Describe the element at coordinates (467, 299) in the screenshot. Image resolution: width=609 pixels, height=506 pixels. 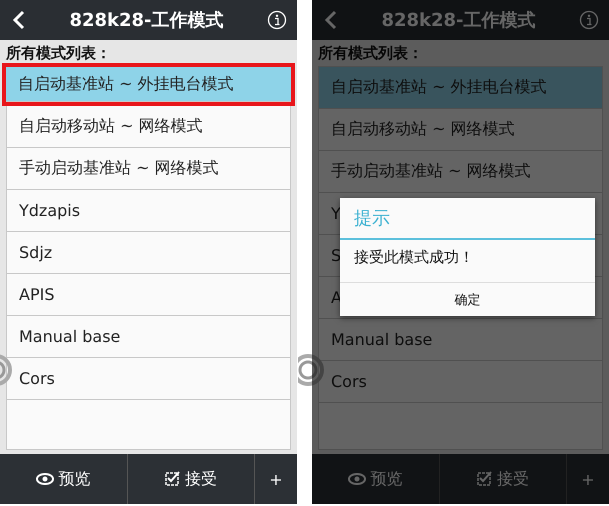
I see `confirm-button: 确定` at that location.